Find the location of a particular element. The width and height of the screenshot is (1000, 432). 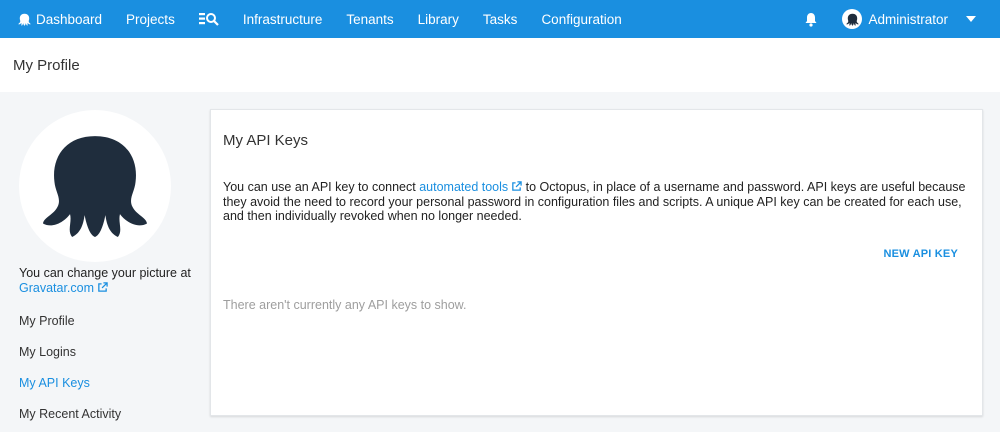

nav-tenants-label: Tenants is located at coordinates (370, 19).